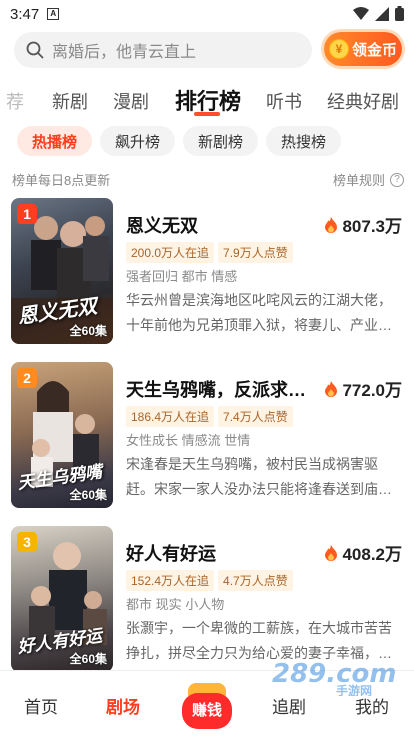 This screenshot has height=736, width=414. Describe the element at coordinates (35, 50) in the screenshot. I see `search-icon` at that location.